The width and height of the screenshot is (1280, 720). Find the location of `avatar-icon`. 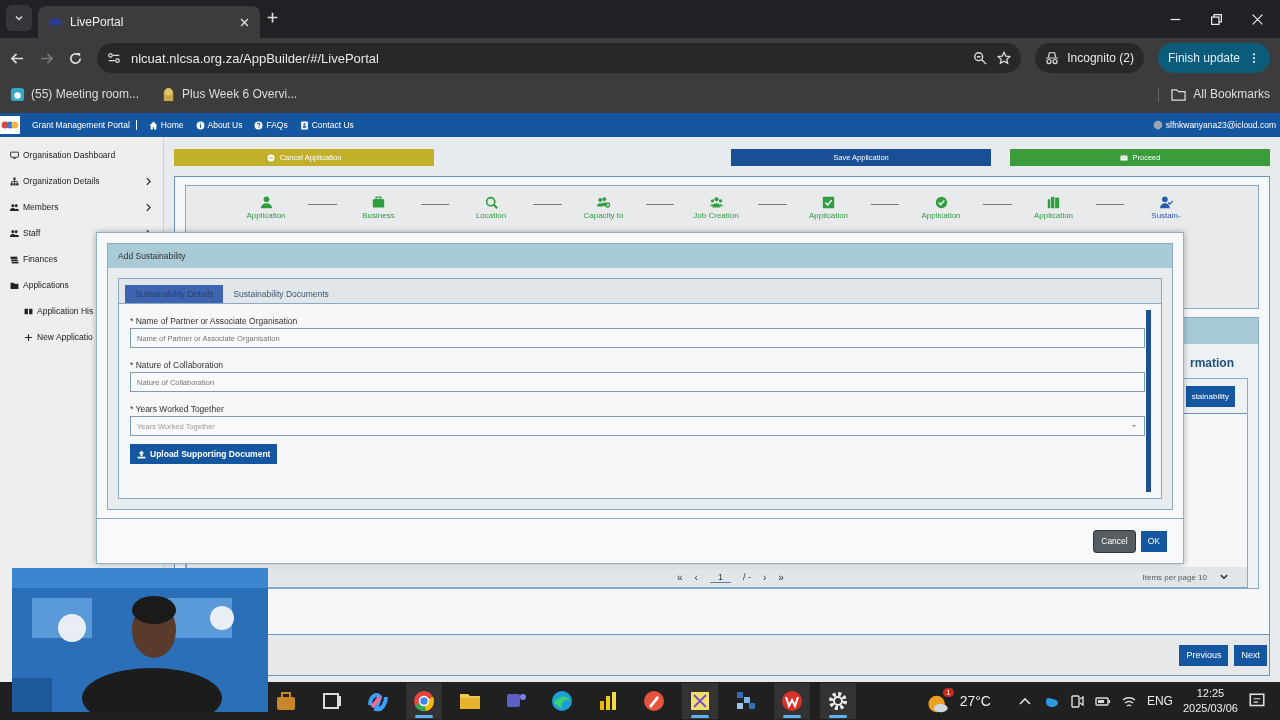

avatar-icon is located at coordinates (1157, 125).